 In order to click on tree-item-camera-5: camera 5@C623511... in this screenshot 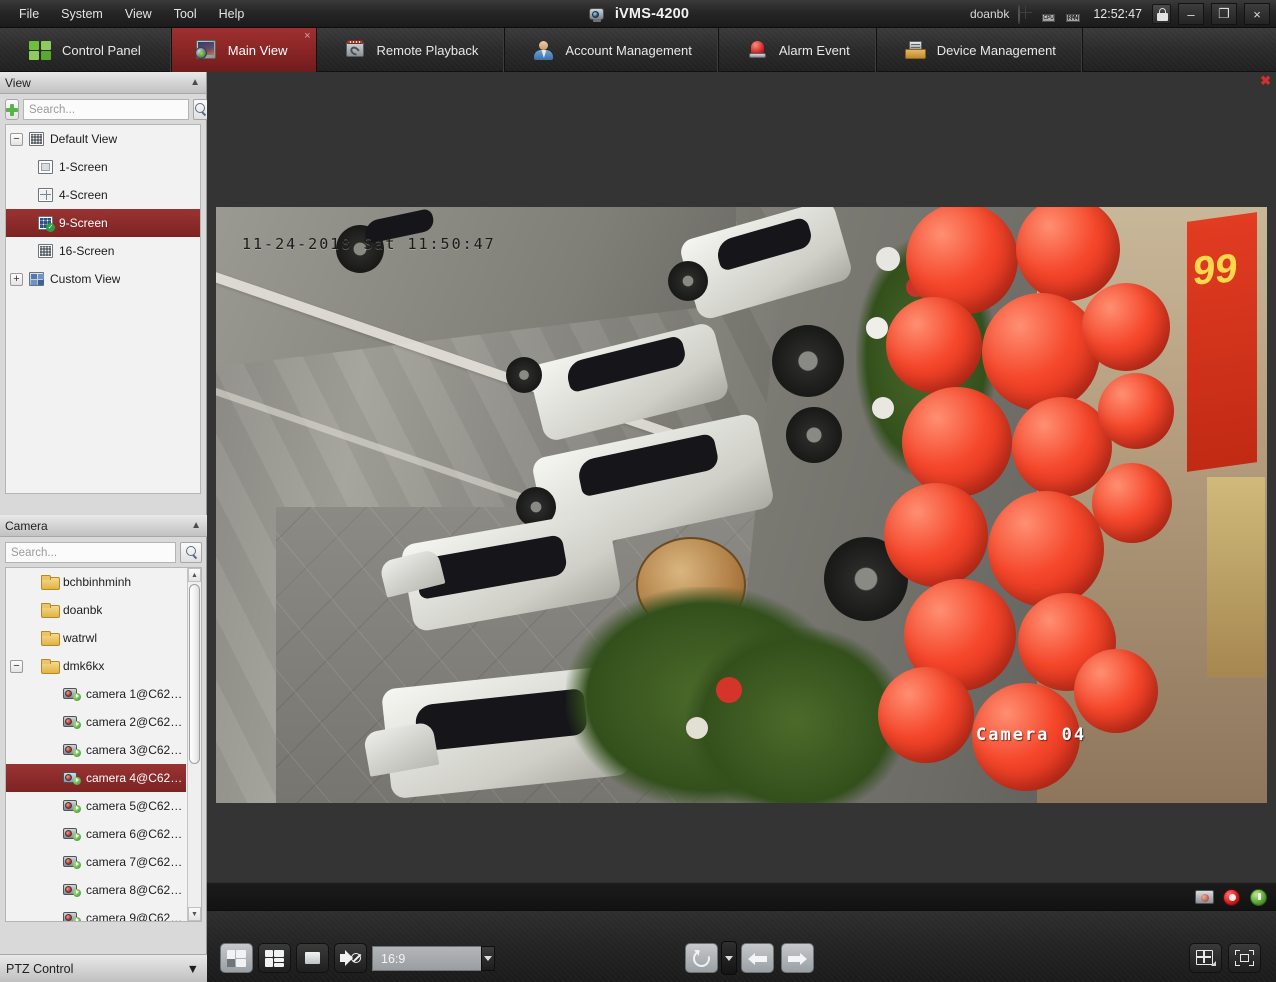, I will do `click(96, 806)`.